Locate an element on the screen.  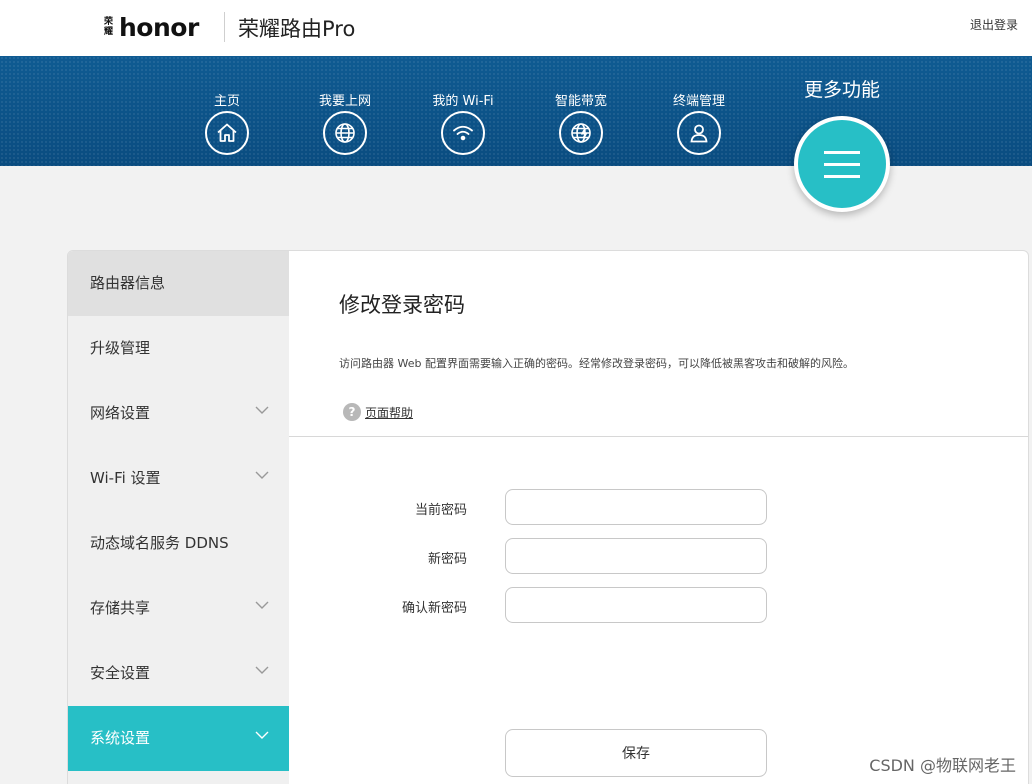
confirm-password-label: 确认新密码 is located at coordinates (434, 608).